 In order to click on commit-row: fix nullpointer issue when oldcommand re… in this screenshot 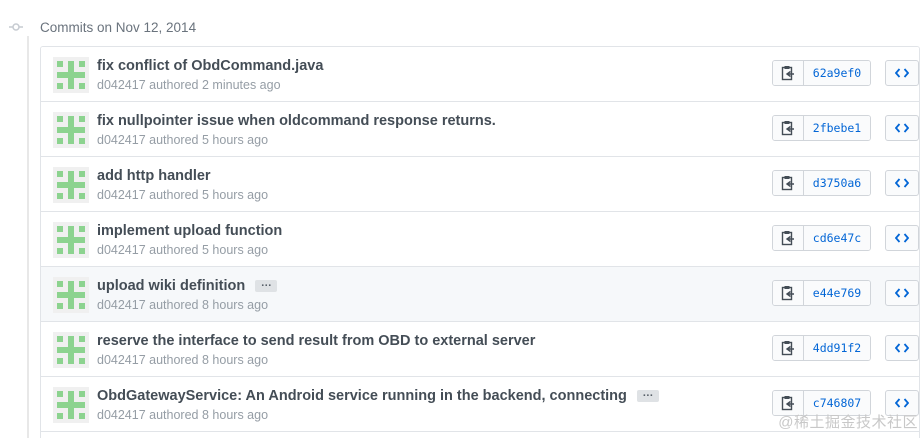, I will do `click(480, 129)`.